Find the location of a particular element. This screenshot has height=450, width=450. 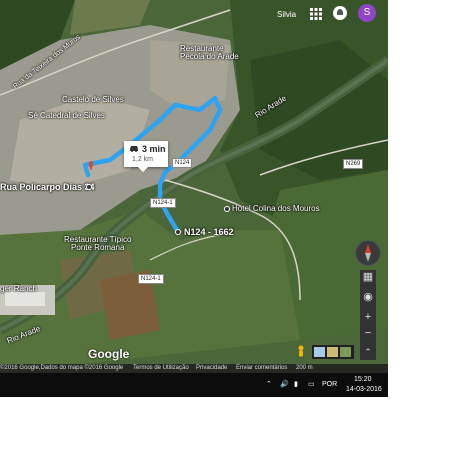

car-icon is located at coordinates (134, 149).